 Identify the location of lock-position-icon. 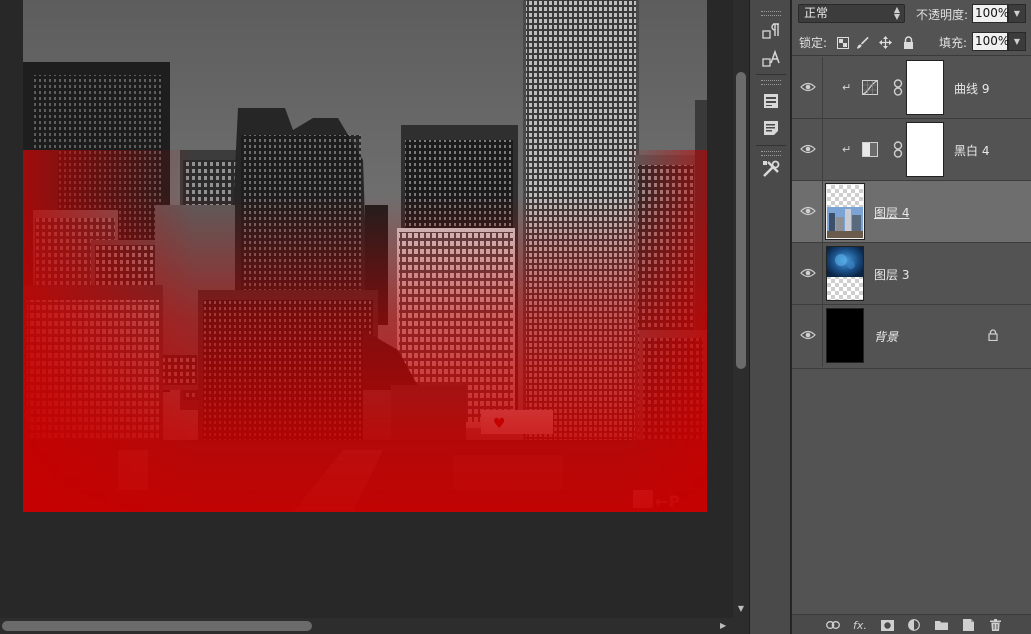
(885, 42).